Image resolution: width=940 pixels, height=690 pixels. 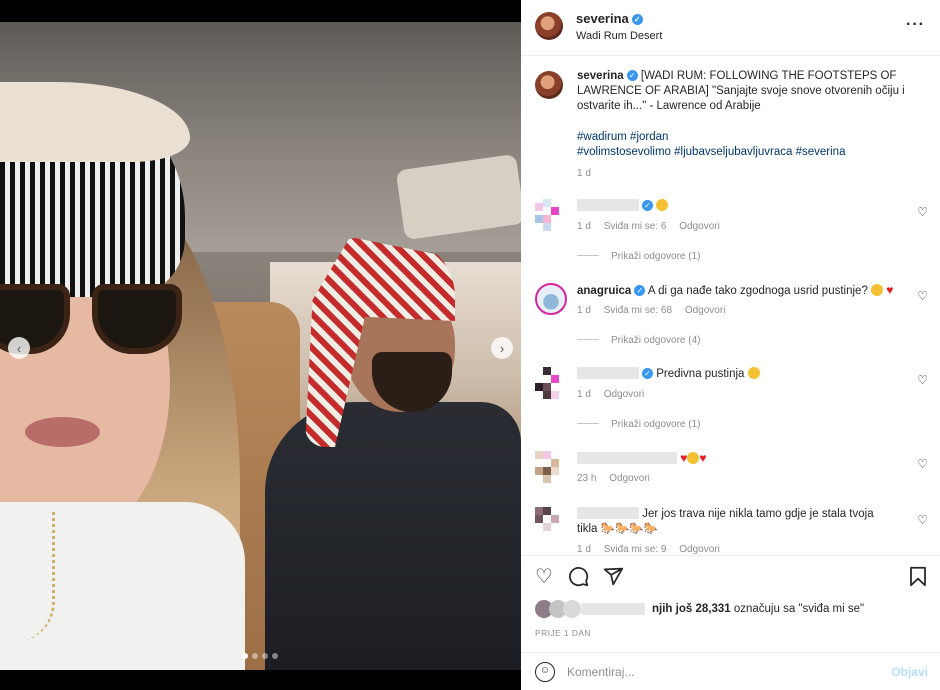 I want to click on chevron-left-icon: ‹, so click(x=19, y=348).